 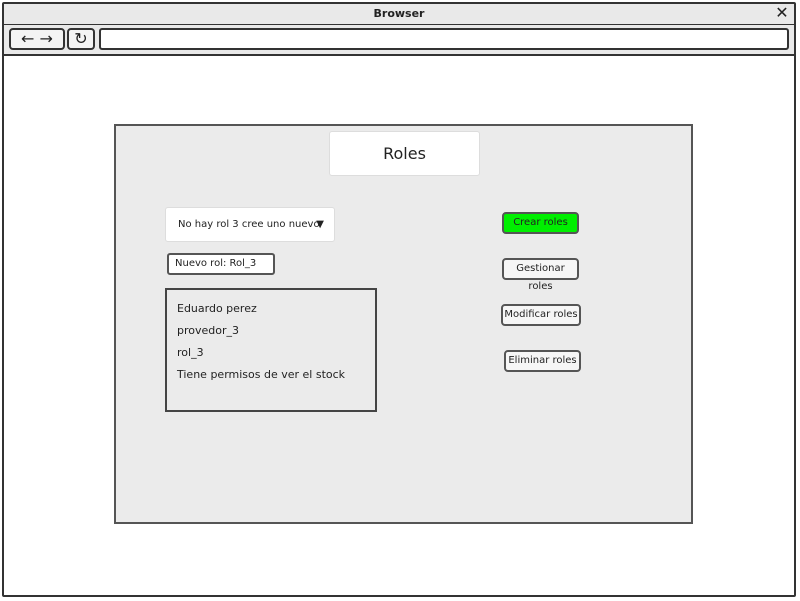 I want to click on back-forward-buttons: ← →, so click(x=37, y=39).